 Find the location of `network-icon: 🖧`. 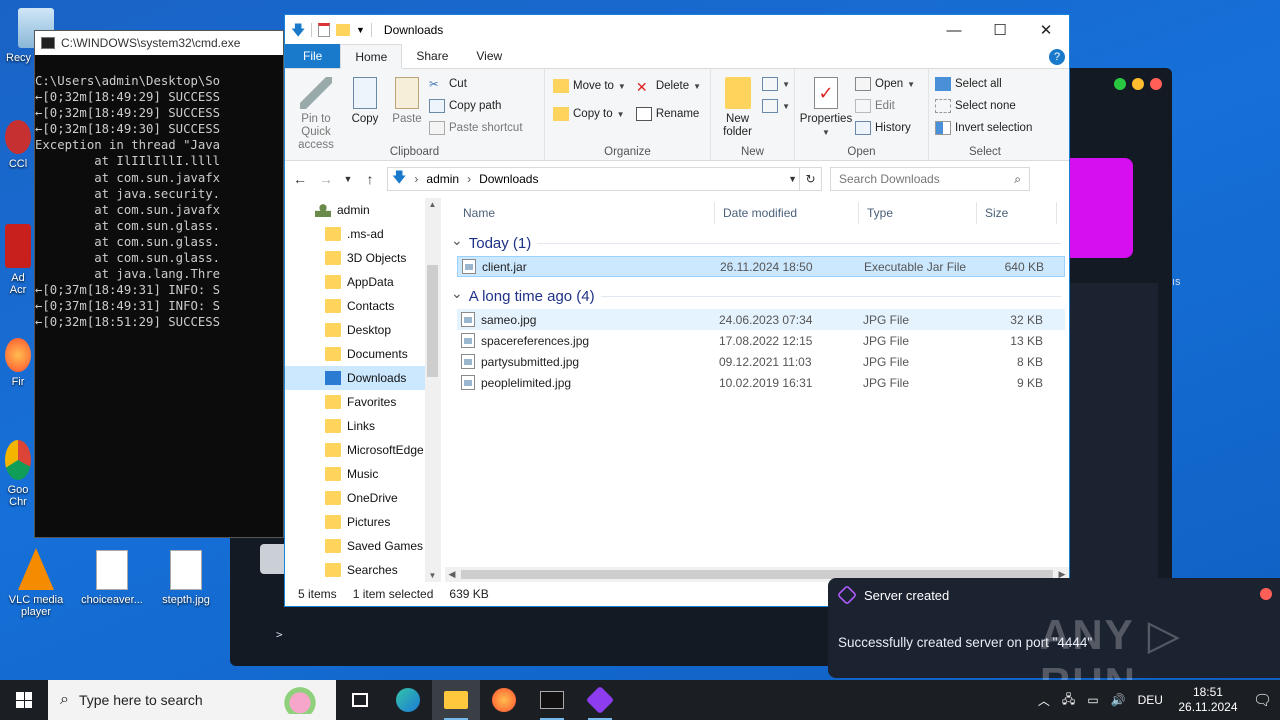

network-icon: 🖧 is located at coordinates (1068, 700).